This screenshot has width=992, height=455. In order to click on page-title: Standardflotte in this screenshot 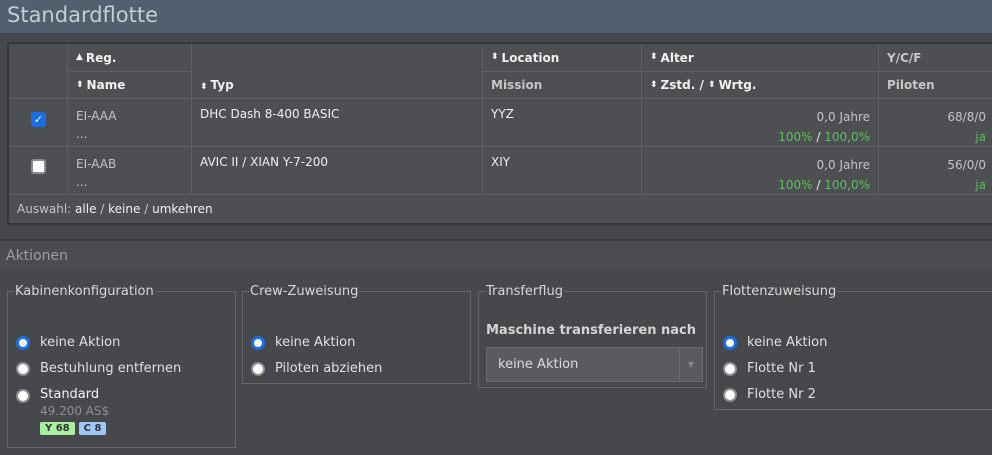, I will do `click(82, 15)`.